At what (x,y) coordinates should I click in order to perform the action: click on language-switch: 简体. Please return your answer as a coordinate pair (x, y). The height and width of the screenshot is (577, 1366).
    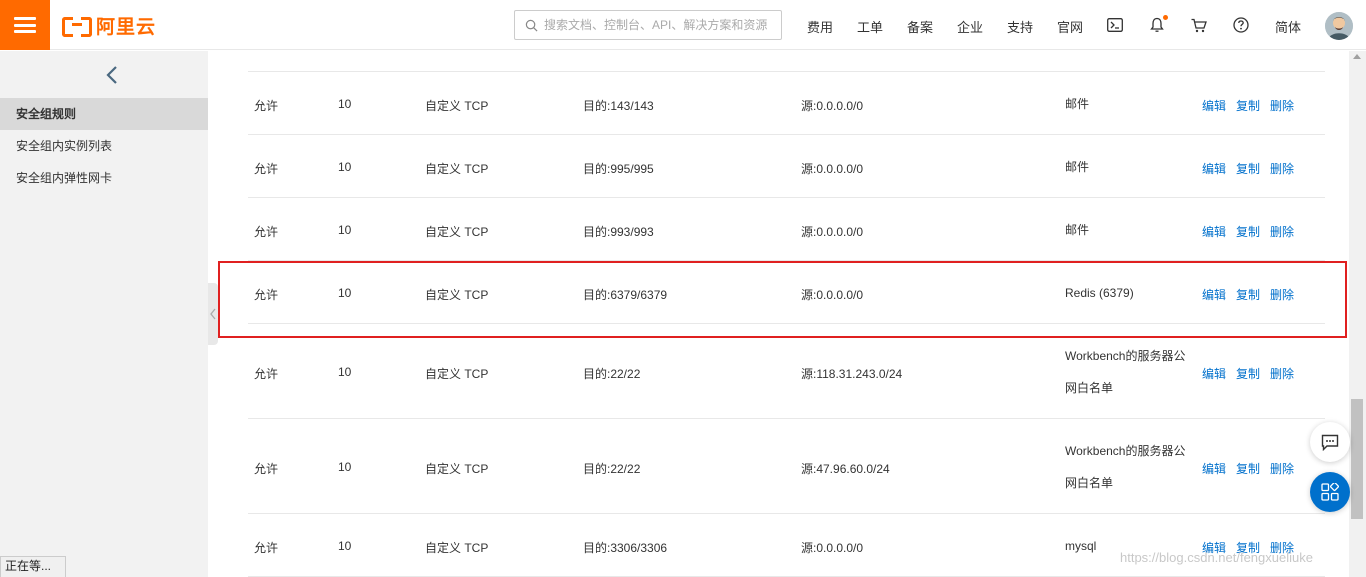
    Looking at the image, I should click on (1288, 26).